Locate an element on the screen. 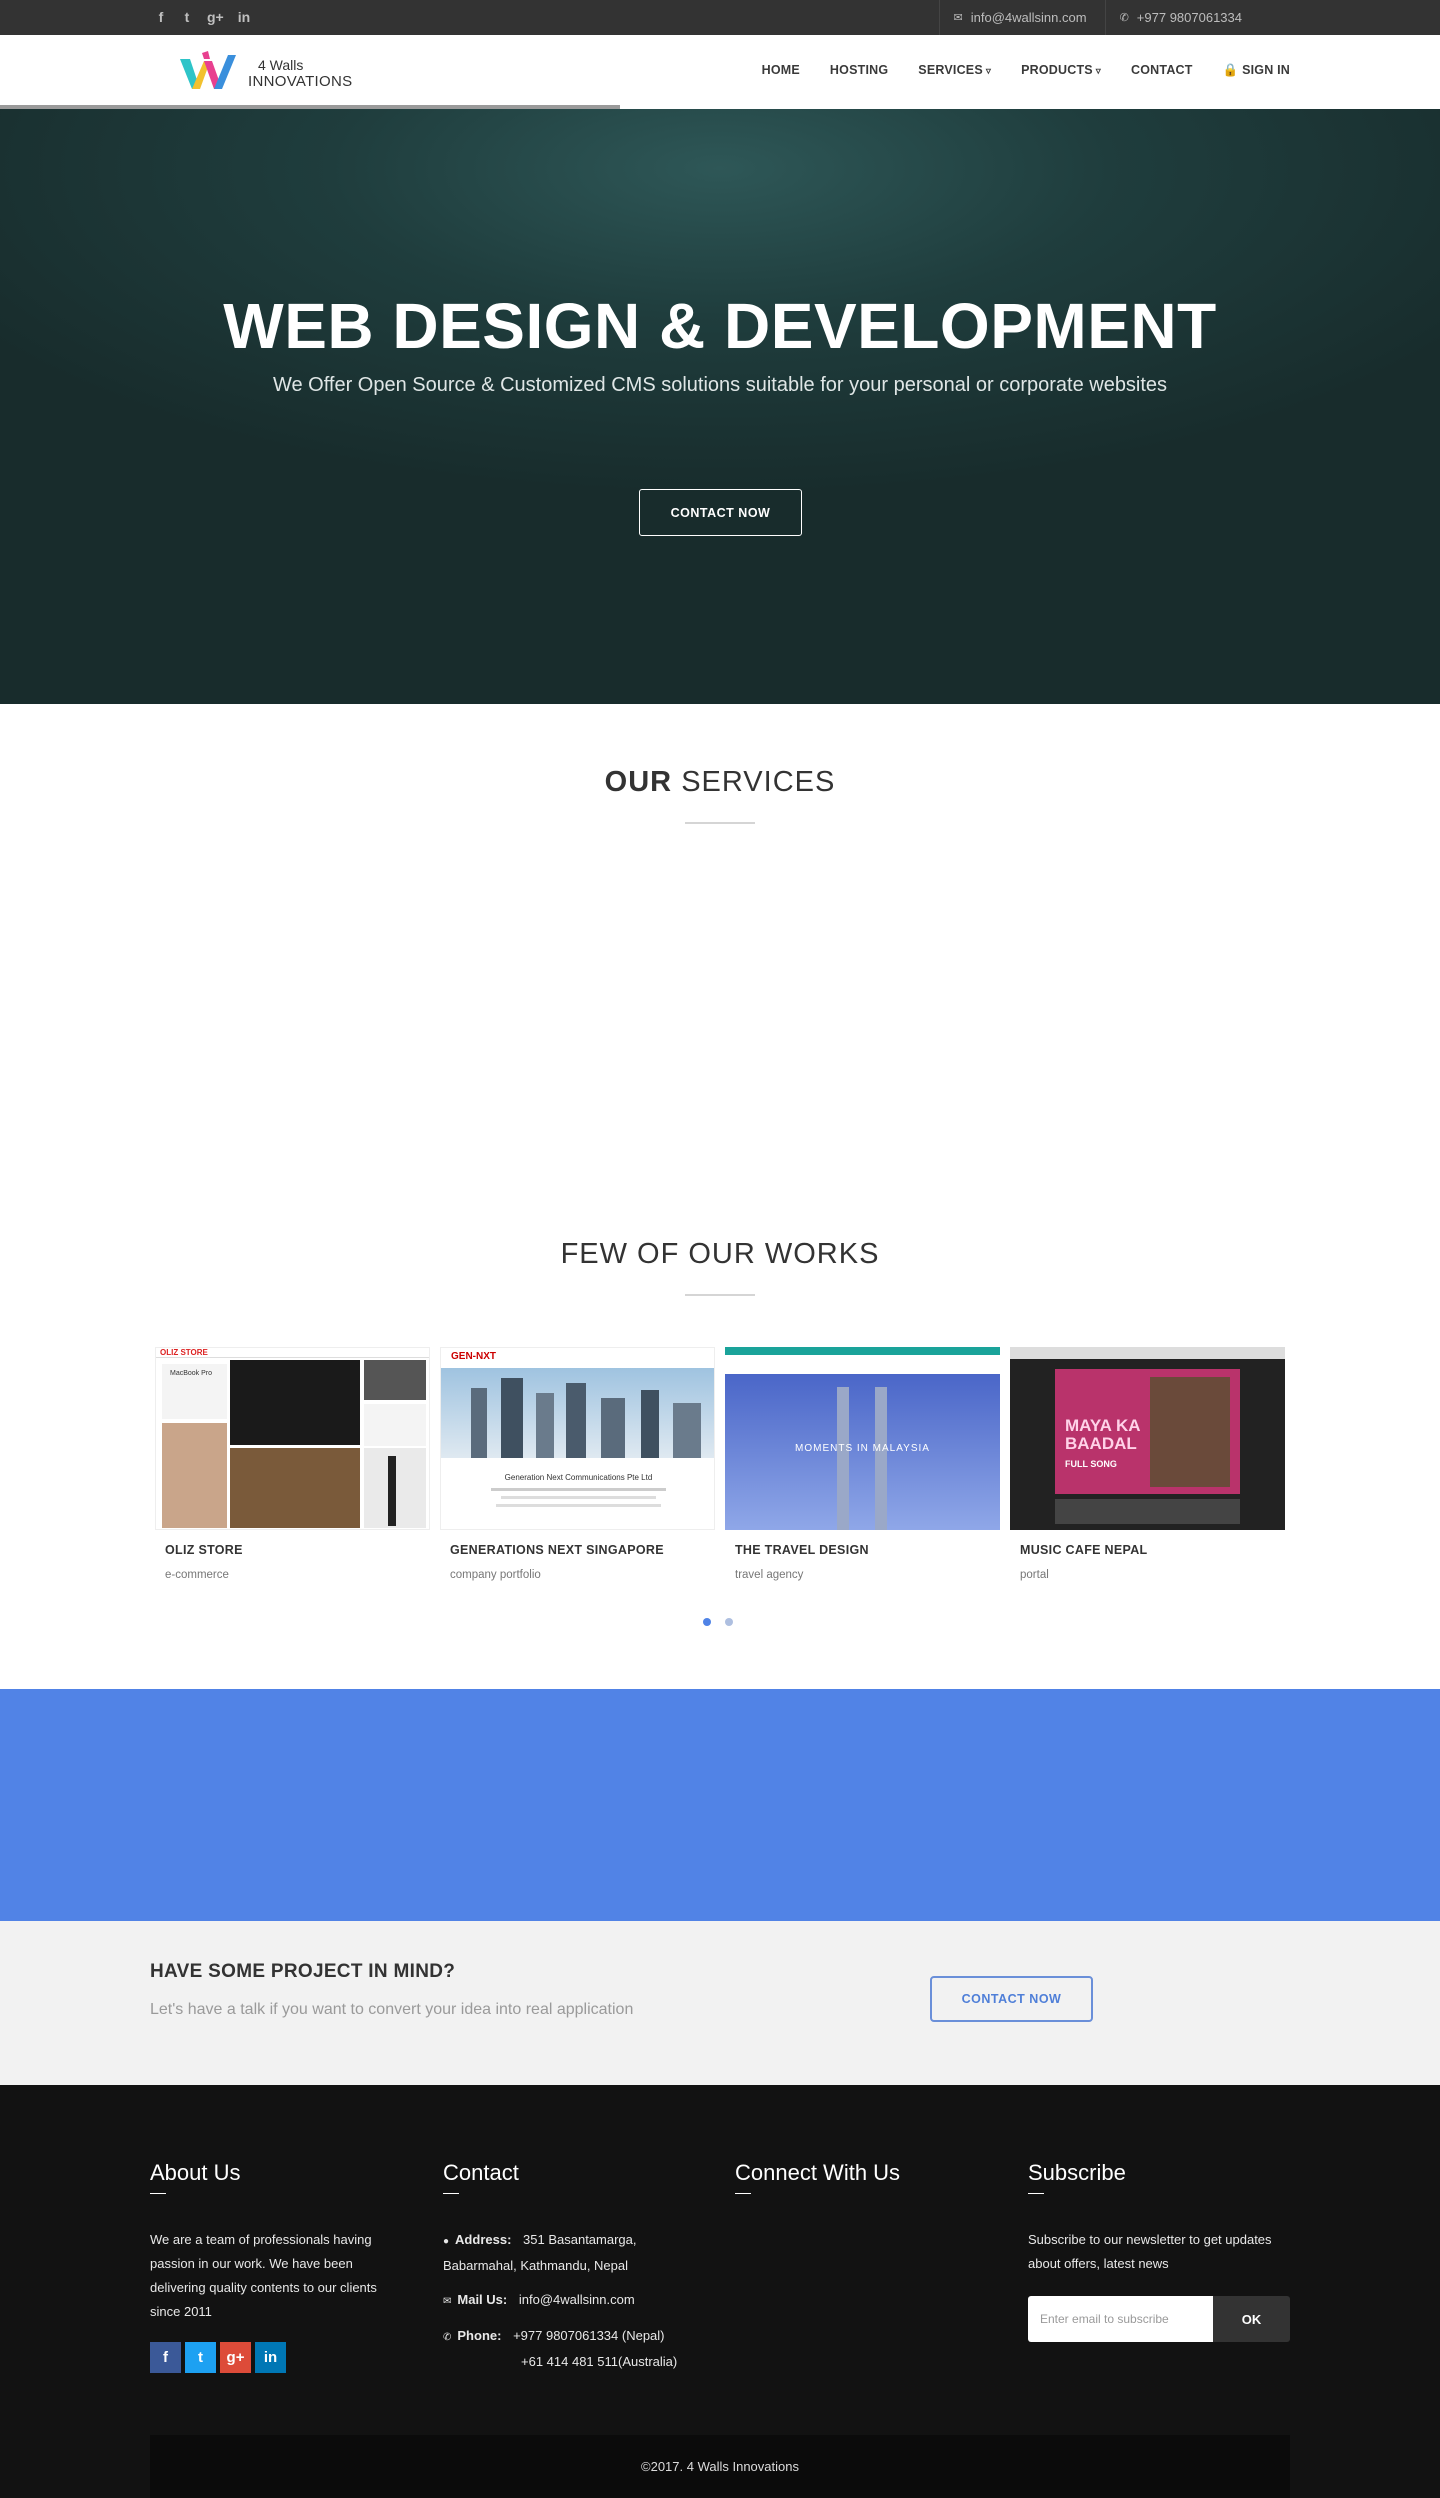  subscribe-email-input is located at coordinates (1120, 2319).